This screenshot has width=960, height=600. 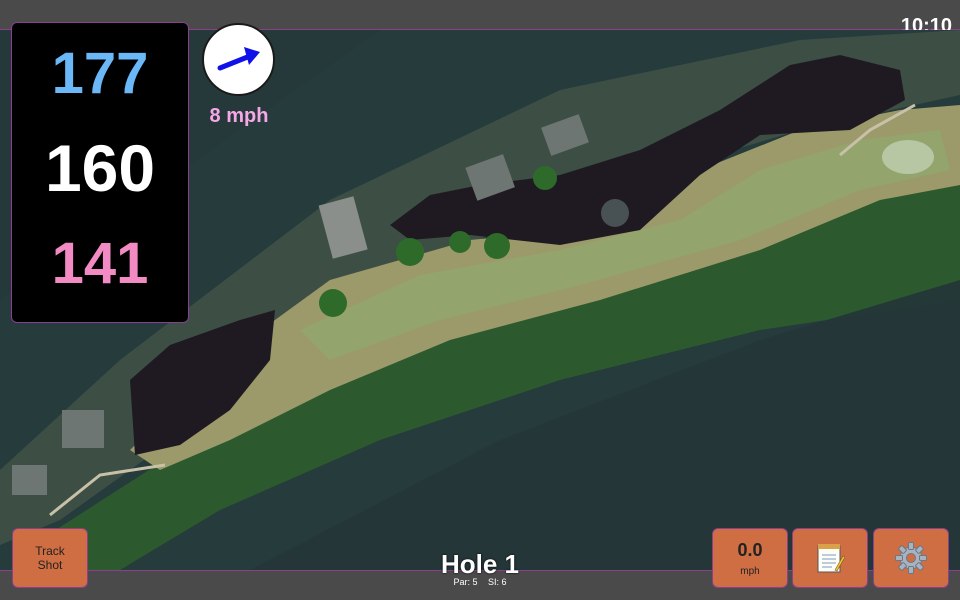 I want to click on track-shot-button: Track Shot, so click(x=50, y=558).